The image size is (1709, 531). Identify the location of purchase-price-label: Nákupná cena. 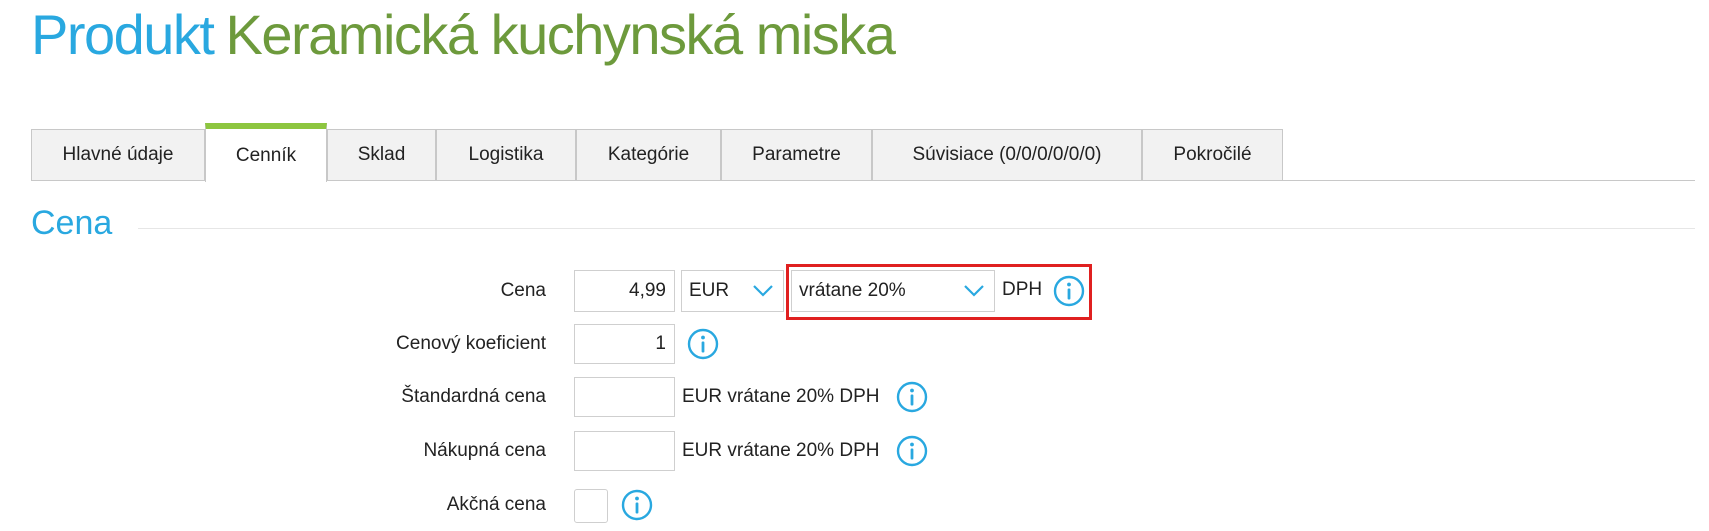
(484, 450).